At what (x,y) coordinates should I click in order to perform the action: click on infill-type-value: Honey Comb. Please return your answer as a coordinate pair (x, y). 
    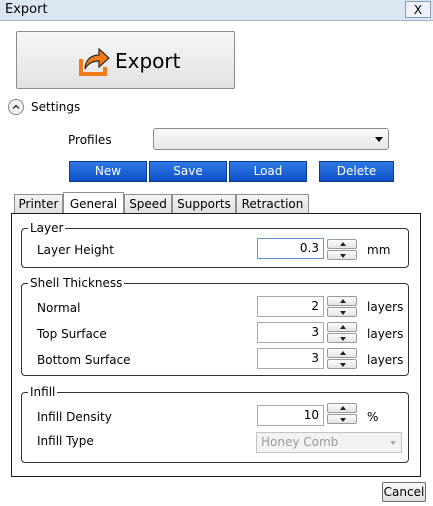
    Looking at the image, I should click on (300, 442).